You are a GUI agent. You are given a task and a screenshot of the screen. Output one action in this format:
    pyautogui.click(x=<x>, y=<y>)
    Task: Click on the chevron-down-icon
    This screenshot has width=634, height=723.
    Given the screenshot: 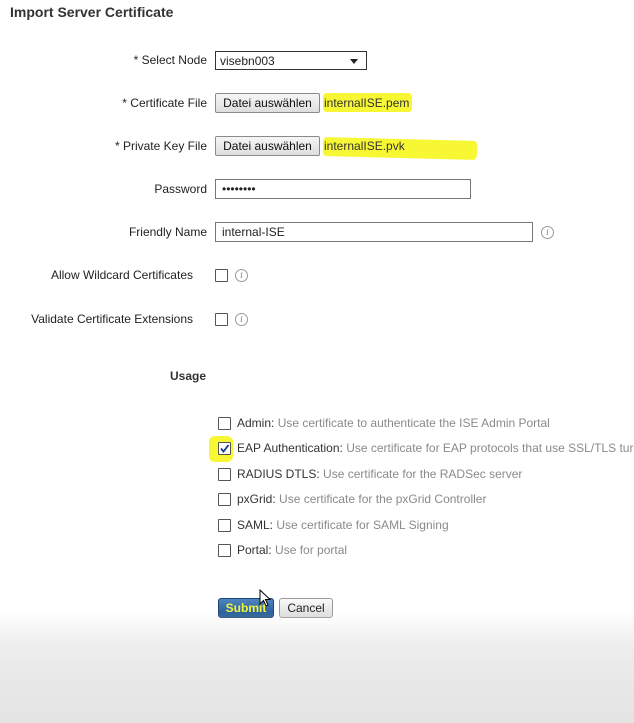 What is the action you would take?
    pyautogui.click(x=354, y=61)
    